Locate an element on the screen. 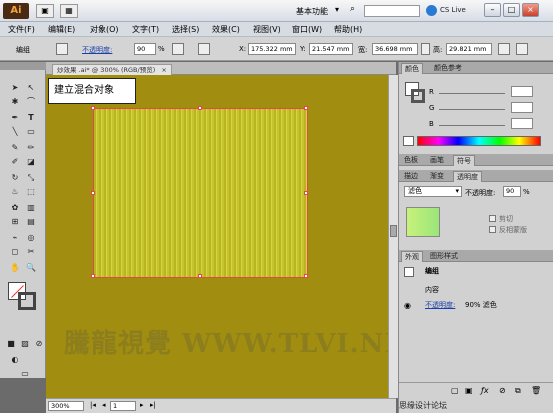 This screenshot has width=553, height=413. channel-r-input is located at coordinates (522, 91).